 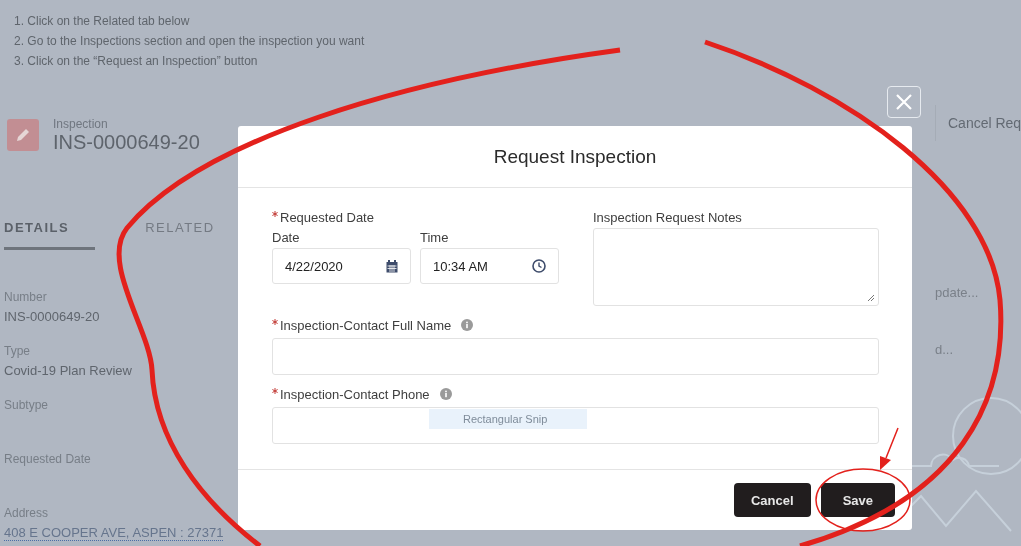 What do you see at coordinates (736, 267) in the screenshot?
I see `notes-textarea` at bounding box center [736, 267].